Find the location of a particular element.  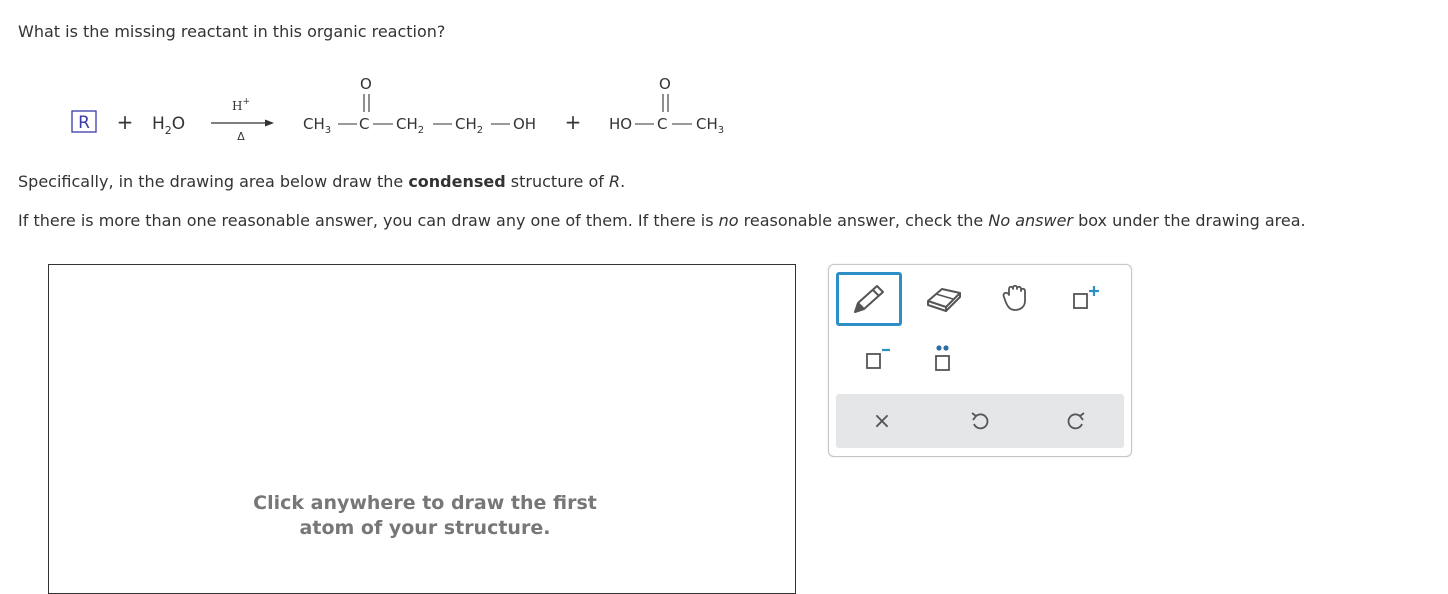

drawing-toolbar: × is located at coordinates (980, 360).